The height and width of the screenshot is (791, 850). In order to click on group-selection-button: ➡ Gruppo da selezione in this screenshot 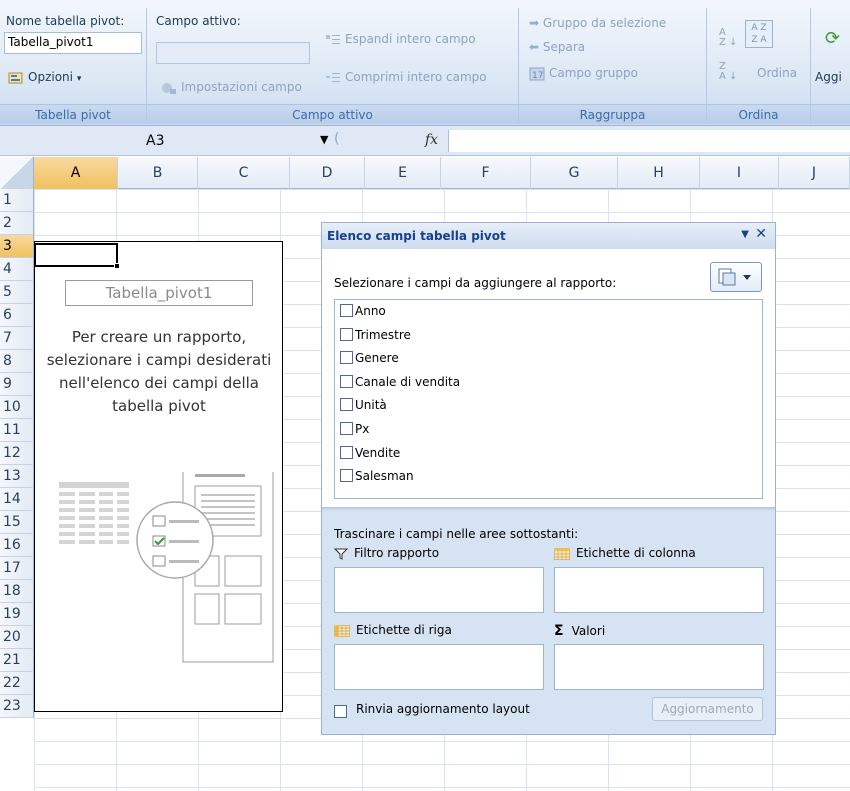, I will do `click(597, 23)`.